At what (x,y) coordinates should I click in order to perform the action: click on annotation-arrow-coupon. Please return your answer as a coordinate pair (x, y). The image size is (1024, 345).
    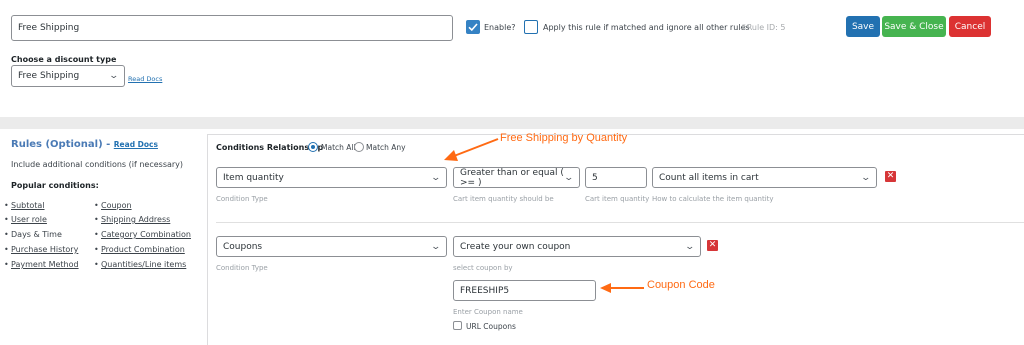
    Looking at the image, I should click on (622, 288).